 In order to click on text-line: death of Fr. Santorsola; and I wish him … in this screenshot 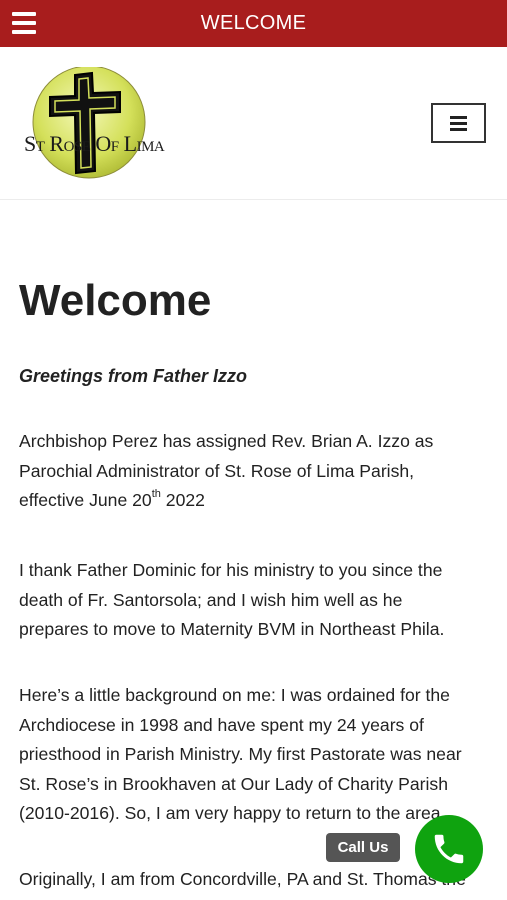, I will do `click(211, 599)`.